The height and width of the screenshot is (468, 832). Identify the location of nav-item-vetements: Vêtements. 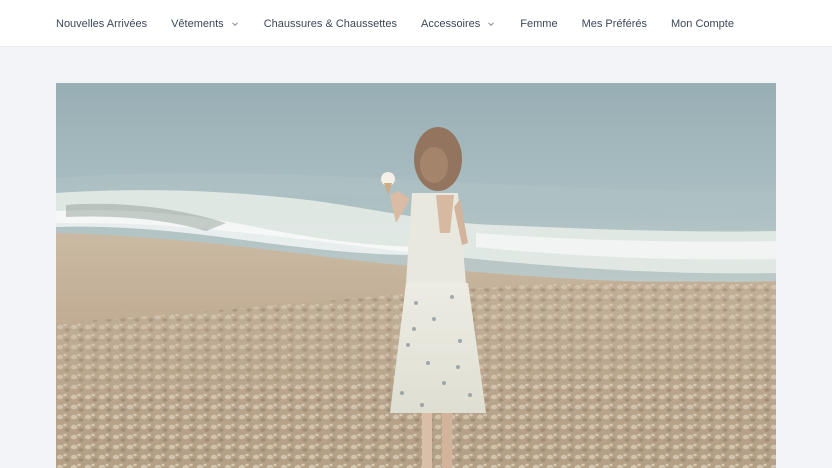
(205, 23).